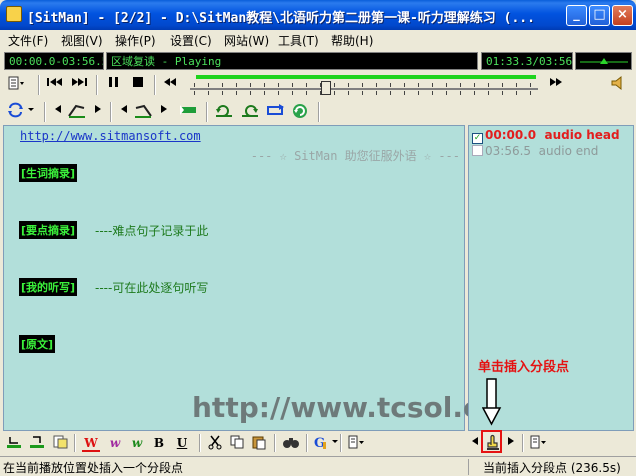 This screenshot has width=636, height=476. Describe the element at coordinates (31, 112) in the screenshot. I see `loop-dropdown-icon` at that location.